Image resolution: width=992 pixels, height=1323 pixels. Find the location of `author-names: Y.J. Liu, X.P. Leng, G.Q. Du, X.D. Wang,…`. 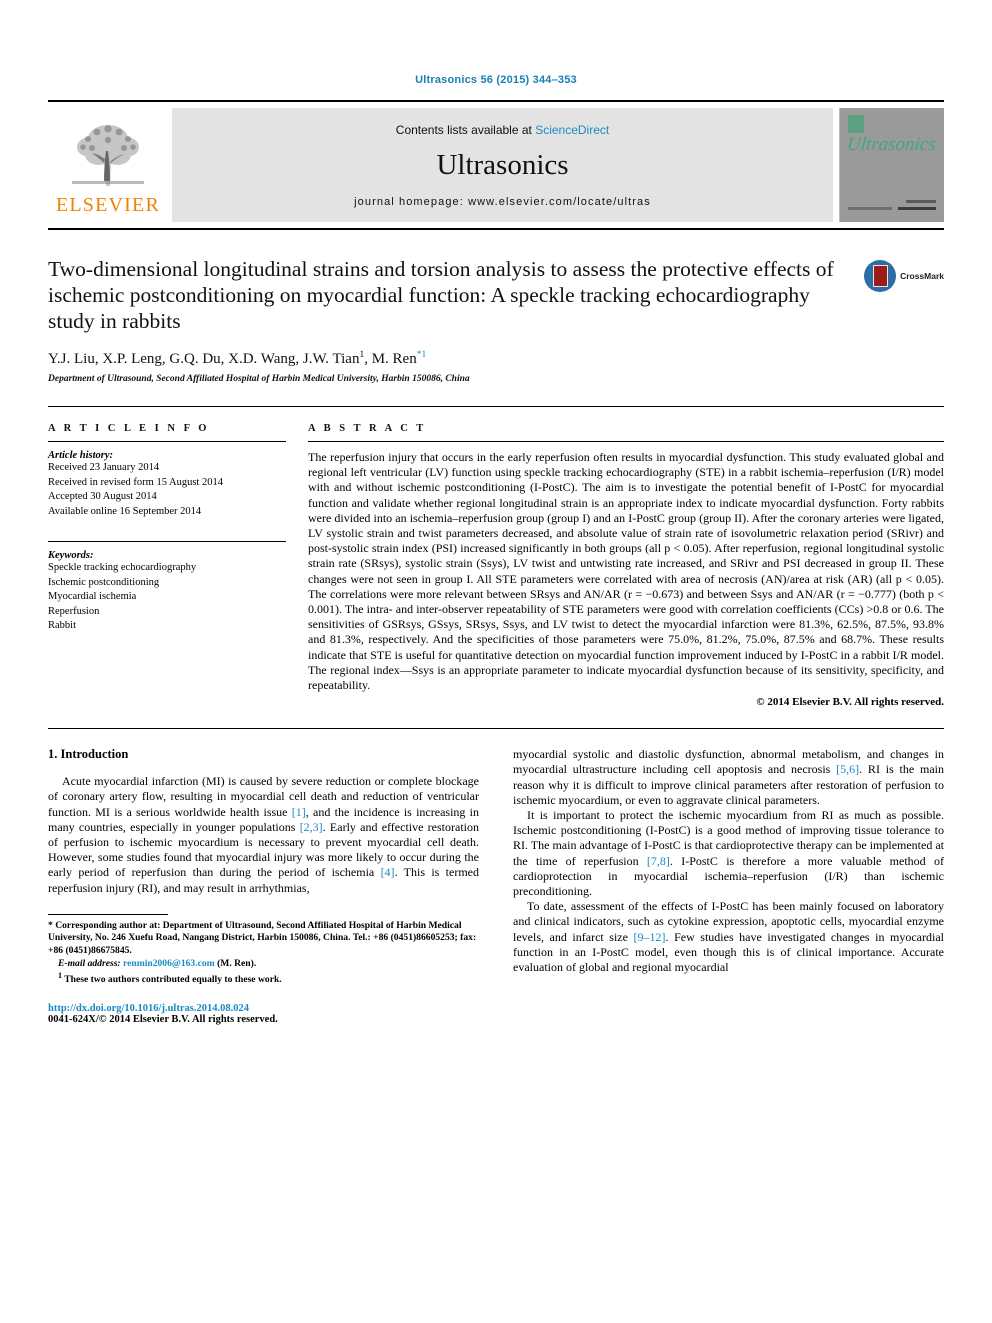

author-names: Y.J. Liu, X.P. Leng, G.Q. Du, X.D. Wang,… is located at coordinates (204, 359).